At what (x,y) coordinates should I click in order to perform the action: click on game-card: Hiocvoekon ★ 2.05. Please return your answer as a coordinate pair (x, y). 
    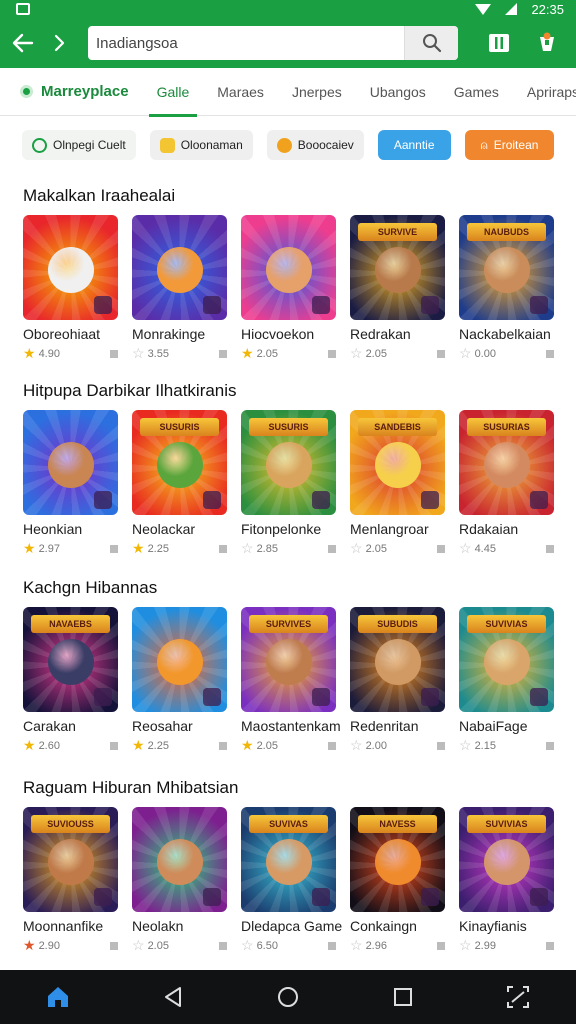
    Looking at the image, I should click on (289, 288).